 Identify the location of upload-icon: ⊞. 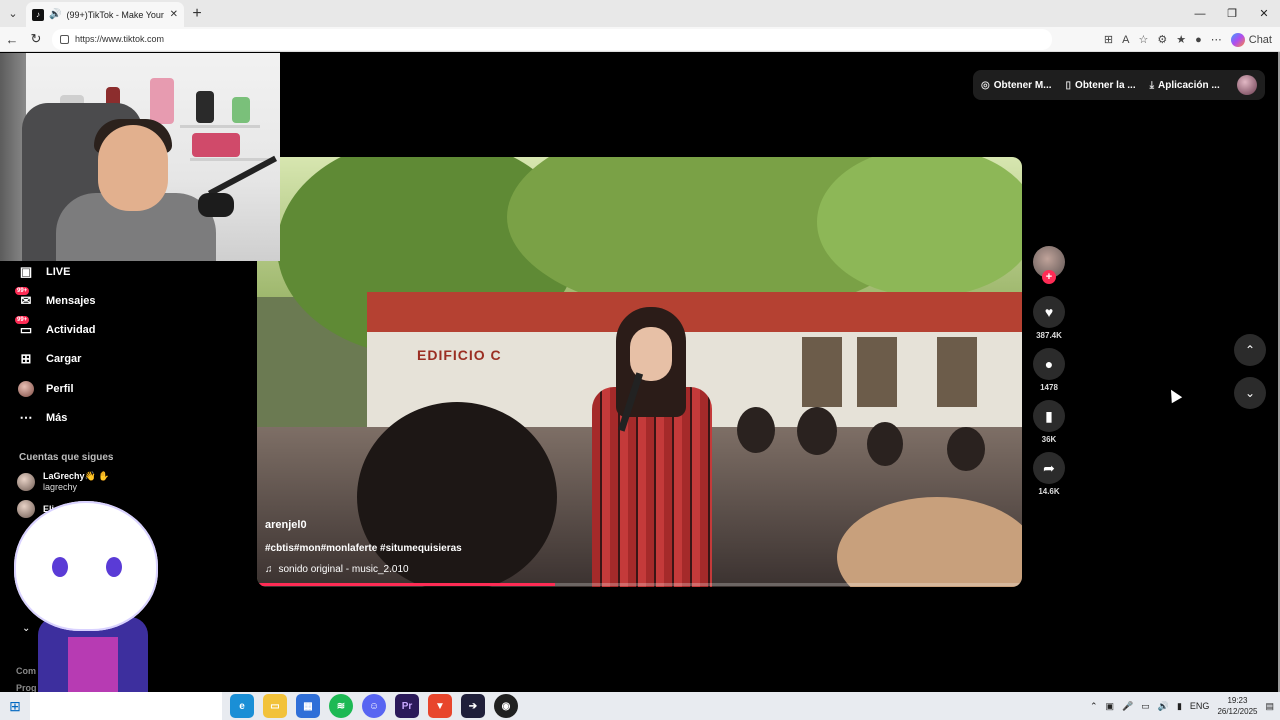
(26, 358).